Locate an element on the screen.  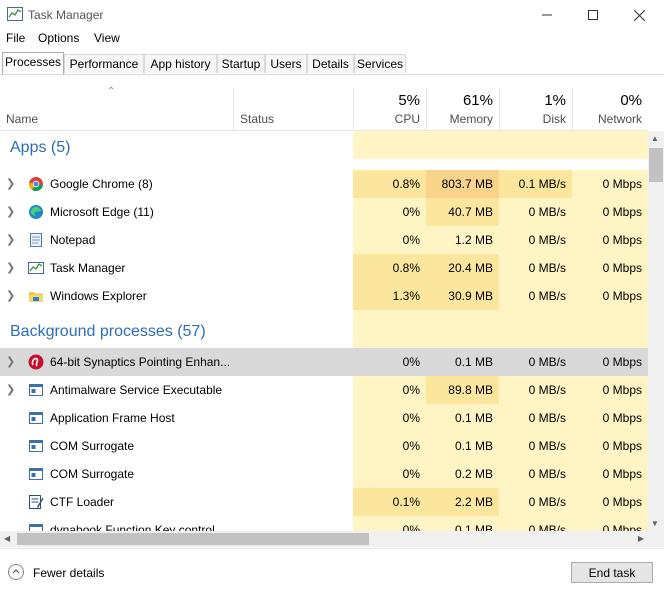
process-row: ❯ Notepad 0% 1.2 MB 0 MB/s 0 Mbps is located at coordinates (324, 240).